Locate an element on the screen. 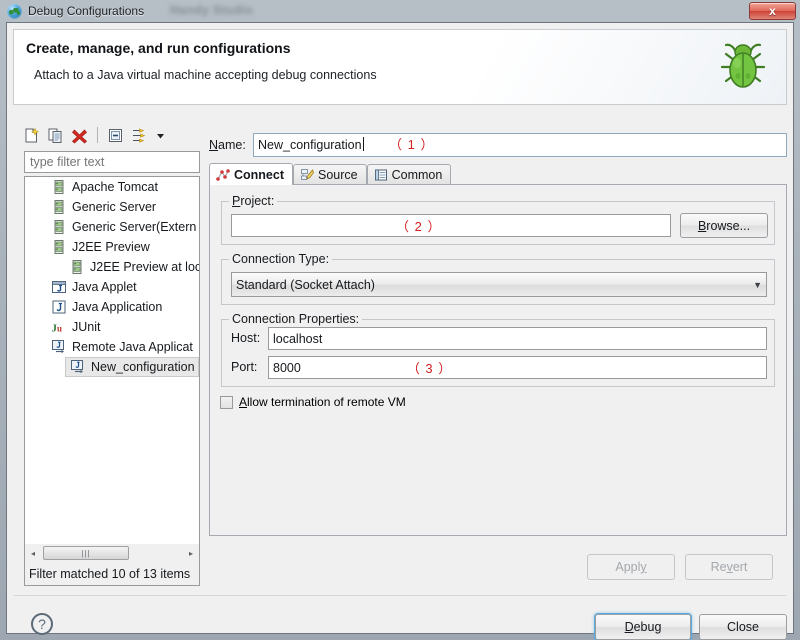 Image resolution: width=800 pixels, height=640 pixels. project-group-title: Project: is located at coordinates (253, 201).